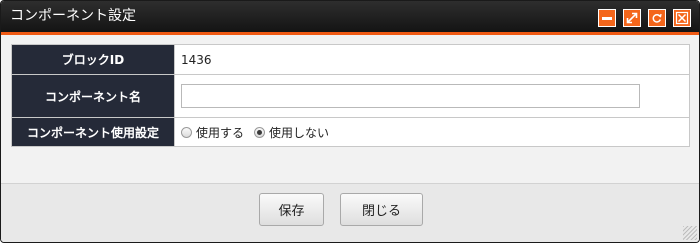 The height and width of the screenshot is (243, 700). I want to click on close-icon, so click(682, 18).